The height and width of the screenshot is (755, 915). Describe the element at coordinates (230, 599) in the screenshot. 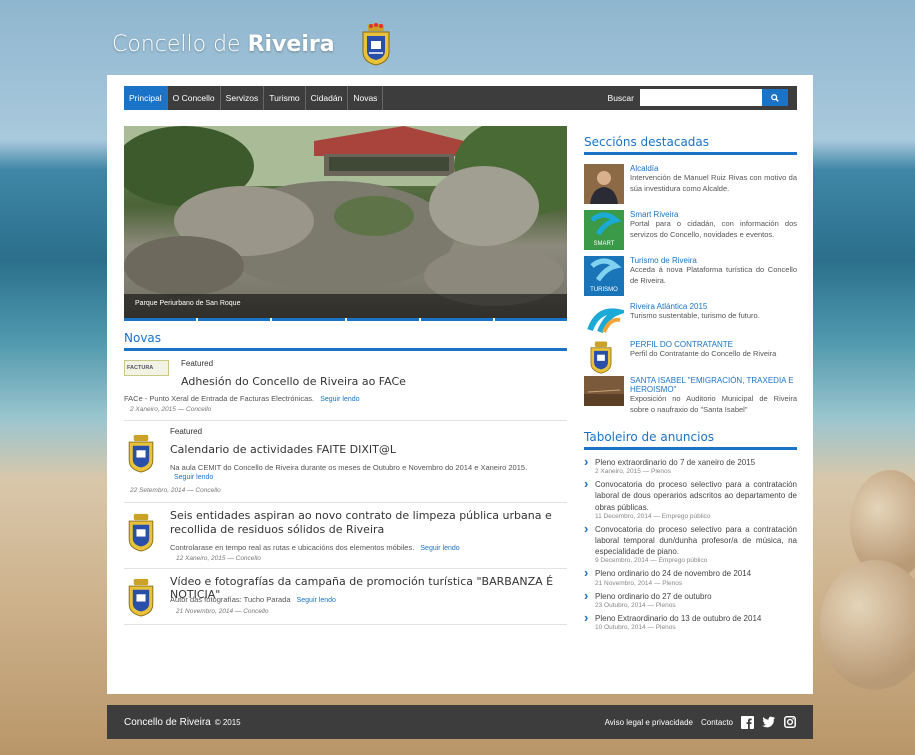

I see `news-excerpt-text: Autor das fotografías: Tucho Parada` at that location.